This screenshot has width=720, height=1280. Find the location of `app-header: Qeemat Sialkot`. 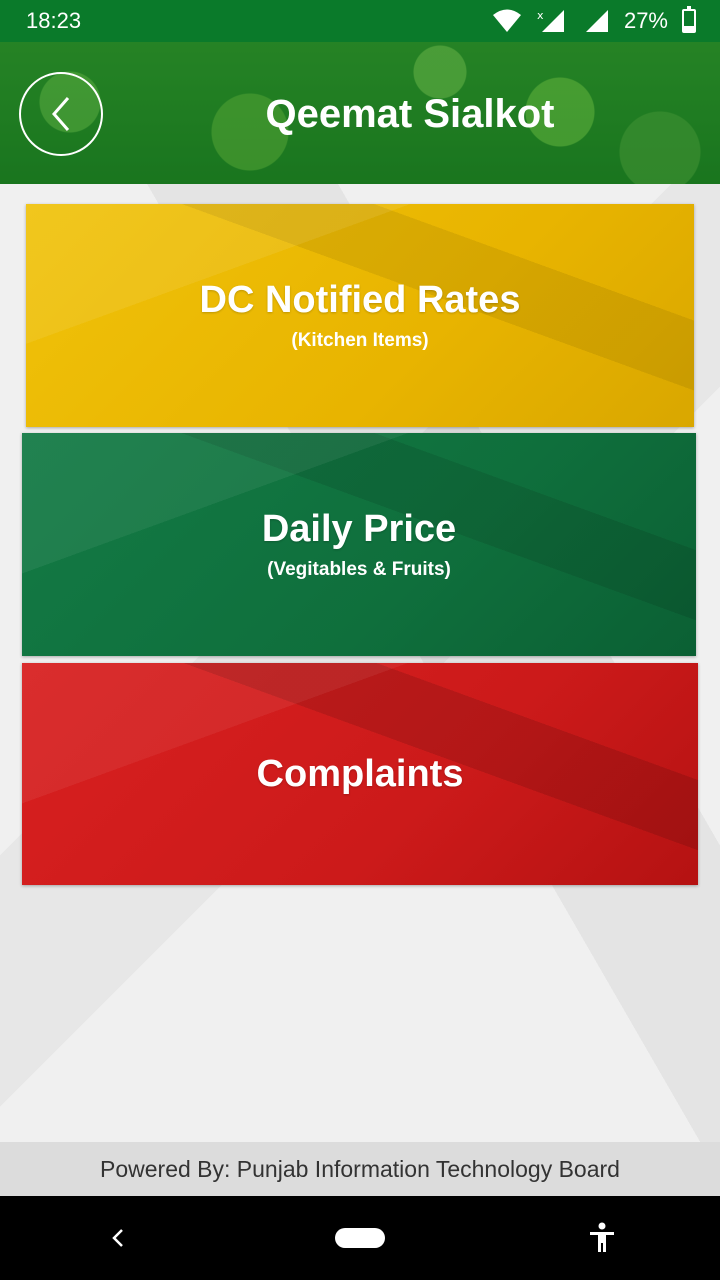

app-header: Qeemat Sialkot is located at coordinates (360, 113).